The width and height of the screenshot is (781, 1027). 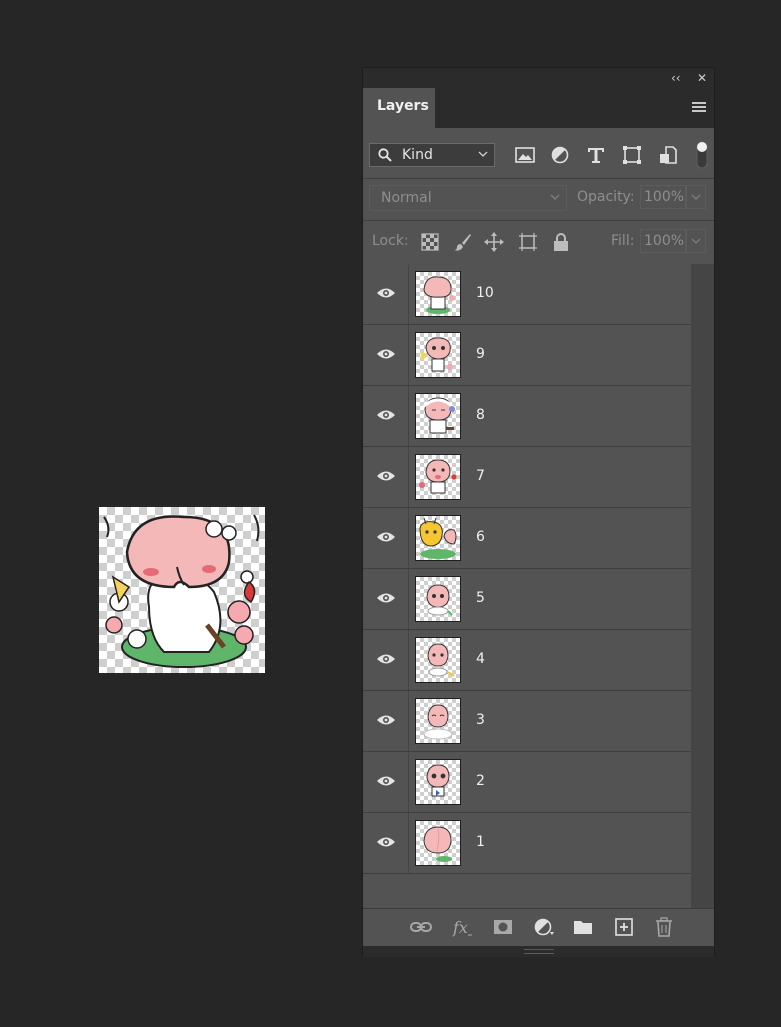 I want to click on lock-artboard-icon, so click(x=528, y=242).